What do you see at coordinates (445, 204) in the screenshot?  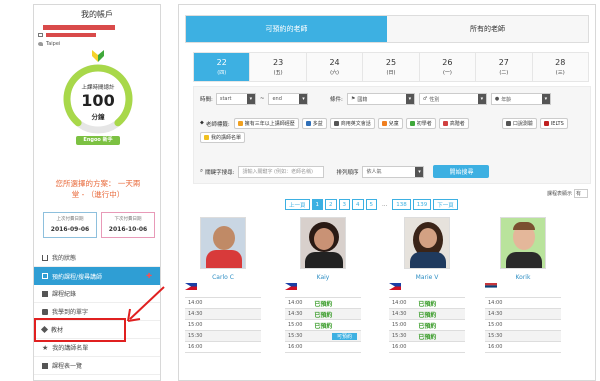 I see `next-page-button: 下一頁` at bounding box center [445, 204].